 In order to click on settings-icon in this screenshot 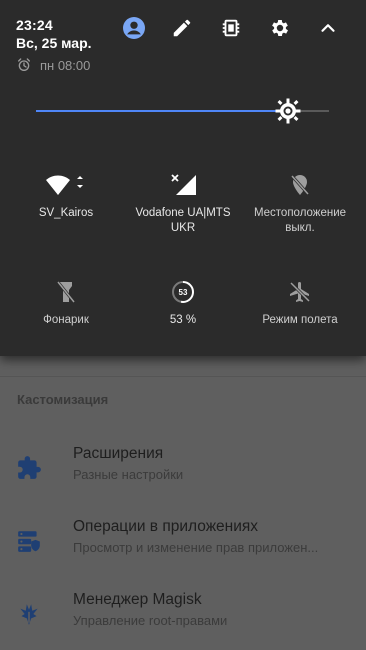, I will do `click(280, 28)`.